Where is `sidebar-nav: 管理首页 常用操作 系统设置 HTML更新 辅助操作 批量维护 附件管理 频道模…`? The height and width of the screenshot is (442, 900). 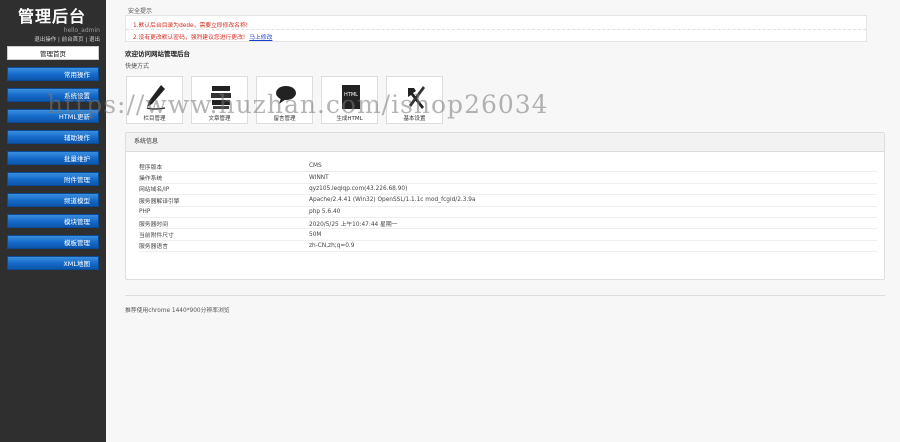 sidebar-nav: 管理首页 常用操作 系统设置 HTML更新 辅助操作 批量维护 附件管理 频道模… is located at coordinates (53, 161).